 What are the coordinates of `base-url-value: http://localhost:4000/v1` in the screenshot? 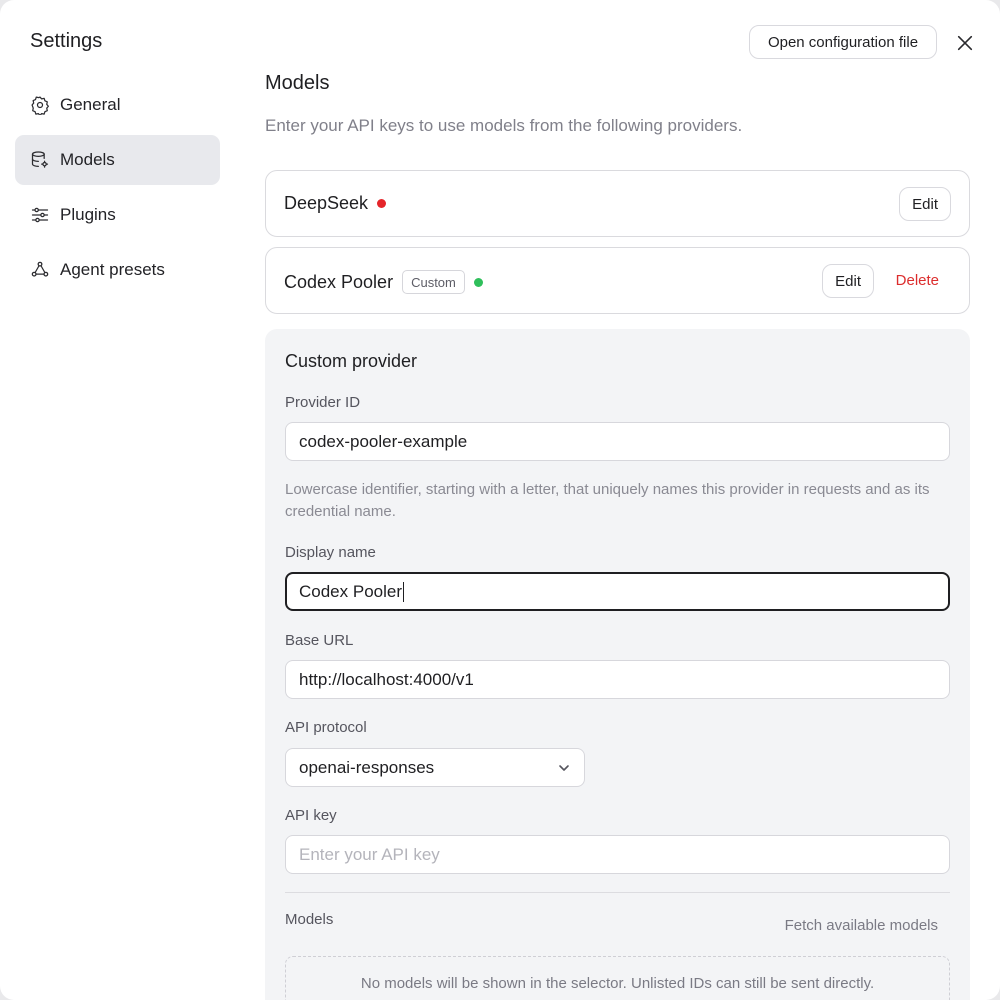 It's located at (386, 679).